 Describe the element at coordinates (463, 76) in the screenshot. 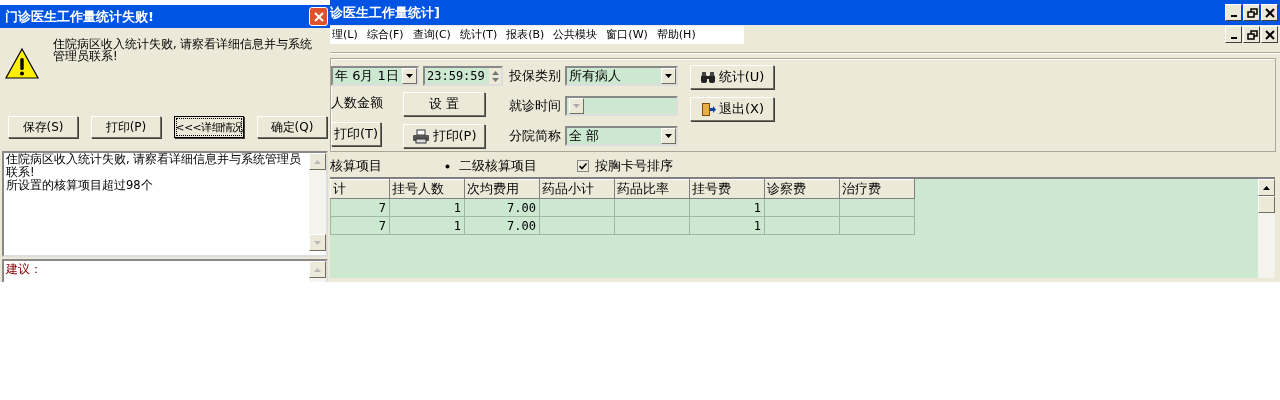

I see `time-field: 23:59:59` at that location.